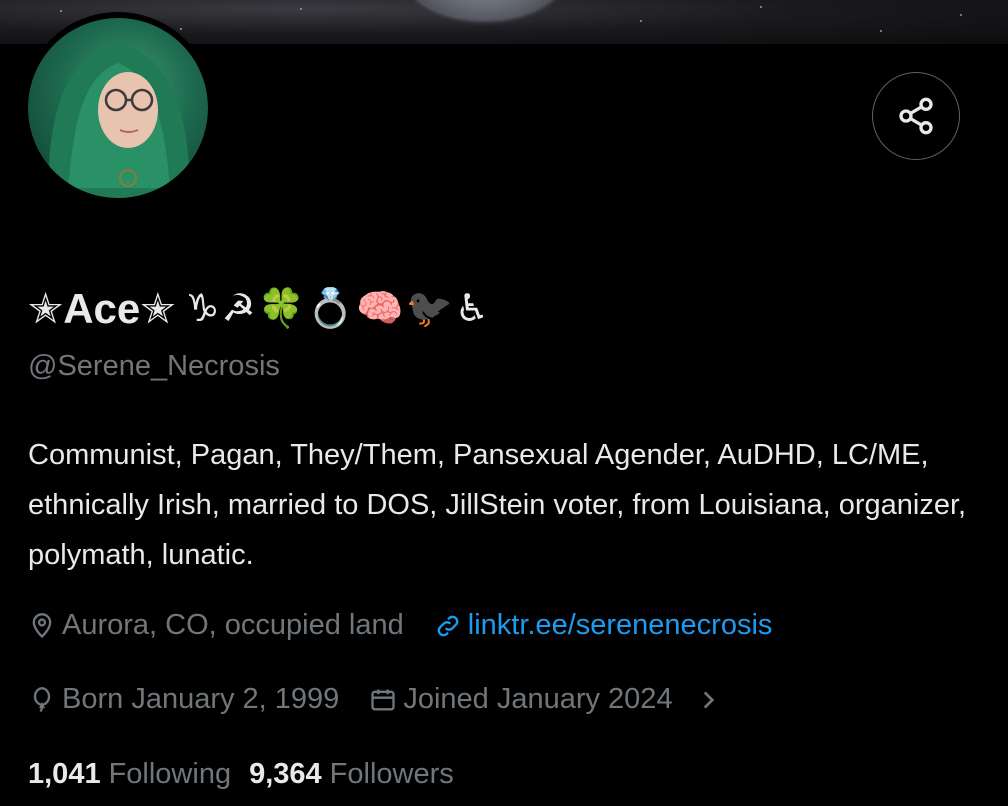 The image size is (1008, 806). What do you see at coordinates (42, 699) in the screenshot?
I see `balloon-icon` at bounding box center [42, 699].